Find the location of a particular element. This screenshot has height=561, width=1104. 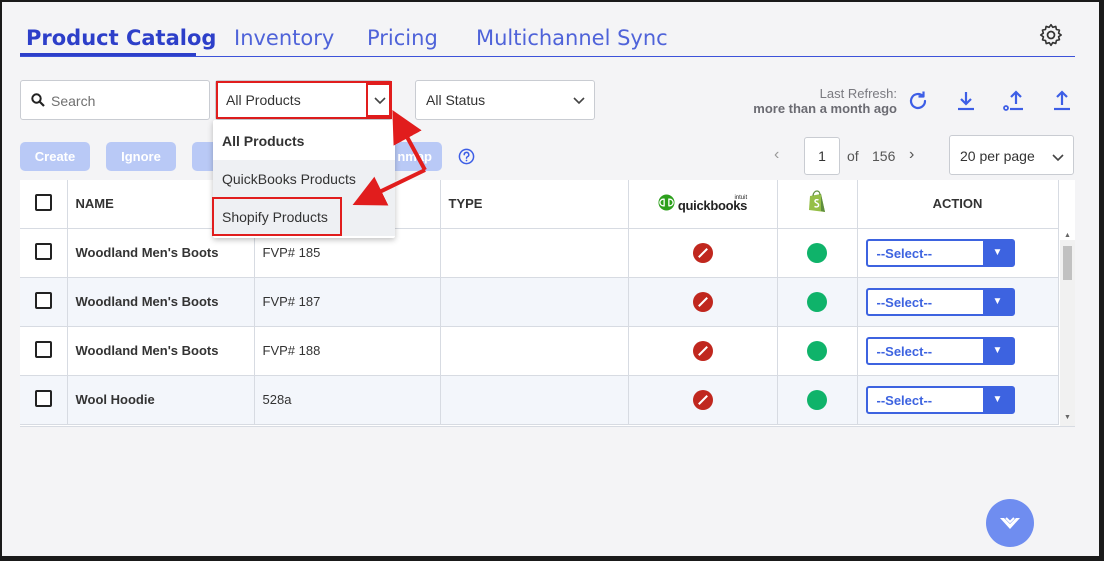

quickbooks-logo: intuit quickbooks is located at coordinates (703, 204).